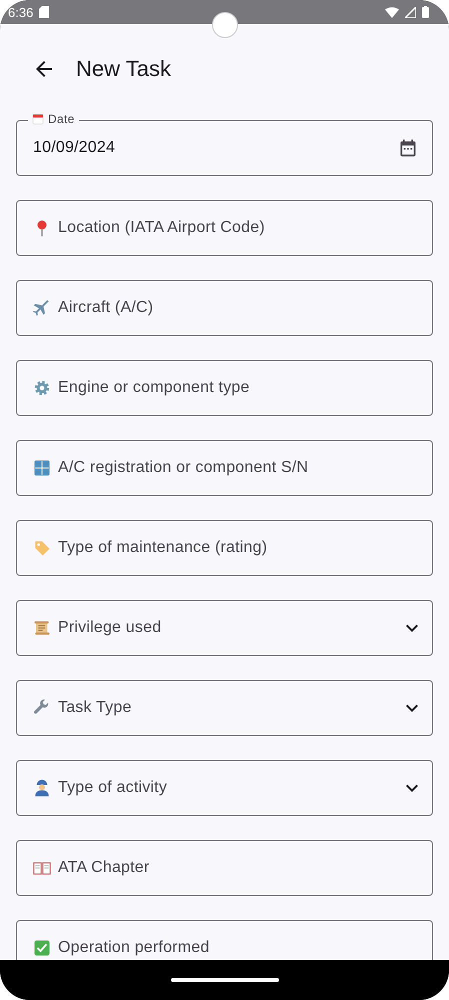 Image resolution: width=449 pixels, height=1000 pixels. What do you see at coordinates (224, 468) in the screenshot?
I see `text-field: A/C registration or component S/N` at bounding box center [224, 468].